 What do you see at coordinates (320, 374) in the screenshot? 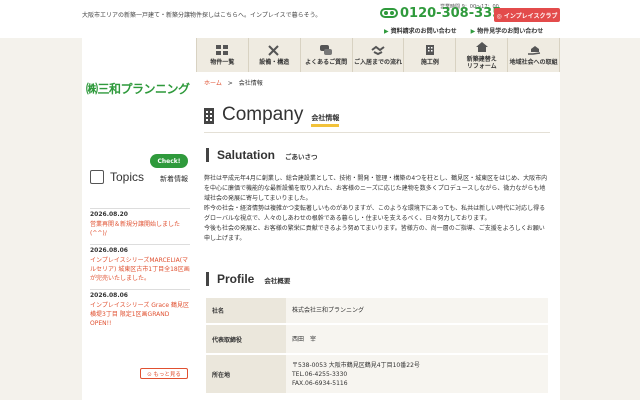
I see `profile-value-line: TEL.06-4255-3330` at bounding box center [320, 374].